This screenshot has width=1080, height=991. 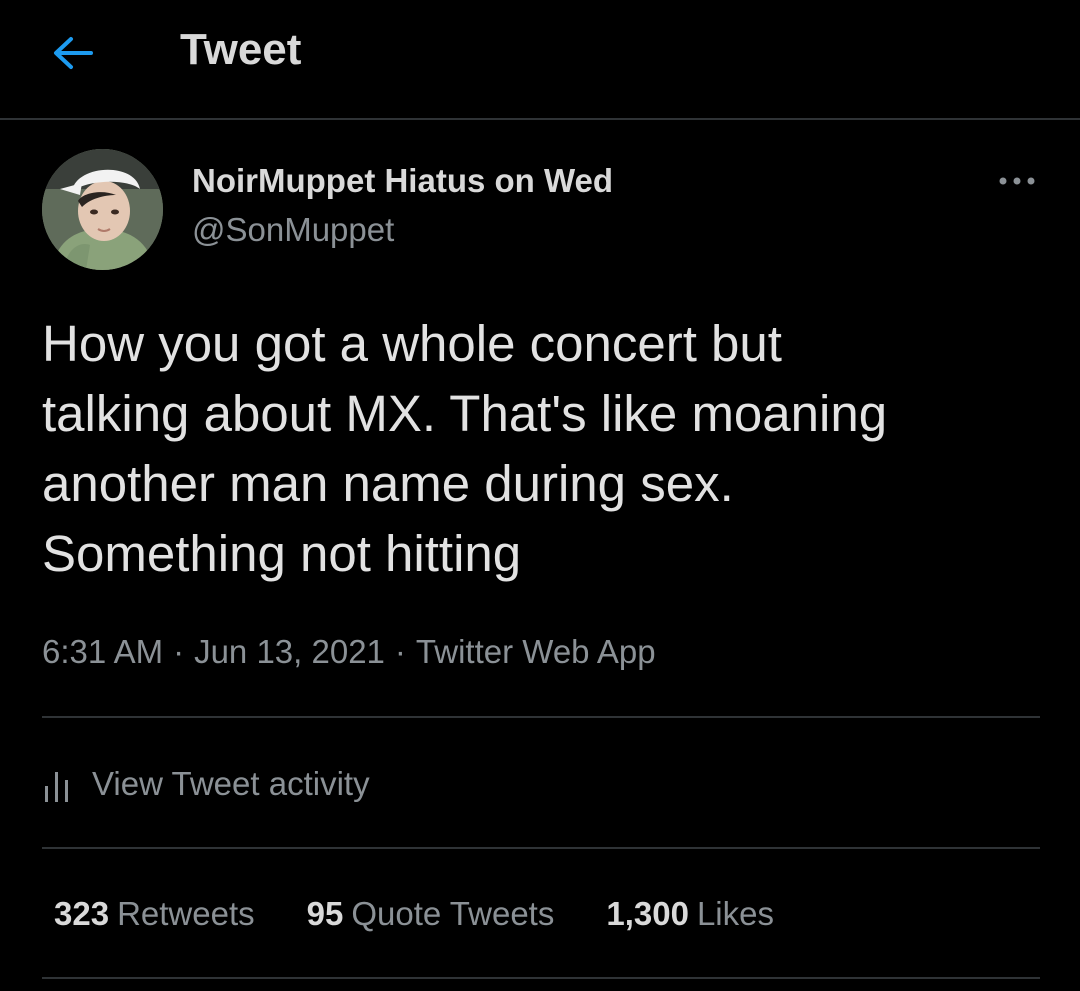 I want to click on page-title: Tweet, so click(x=241, y=49).